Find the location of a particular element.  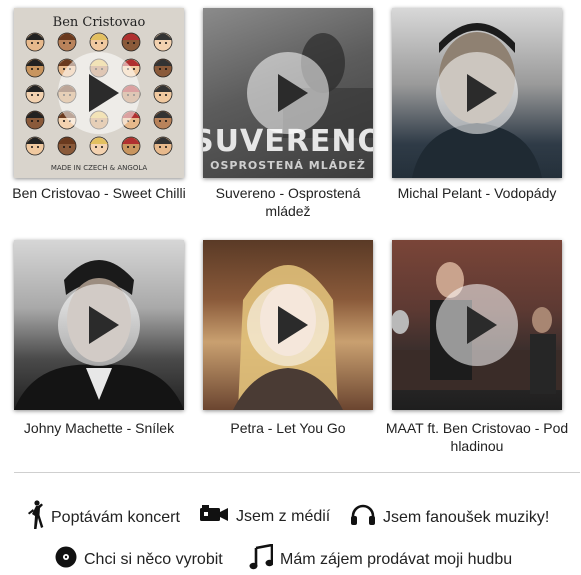

album-art-subtitle: OSPROSTENÁ MLÁDEŽ is located at coordinates (288, 165).